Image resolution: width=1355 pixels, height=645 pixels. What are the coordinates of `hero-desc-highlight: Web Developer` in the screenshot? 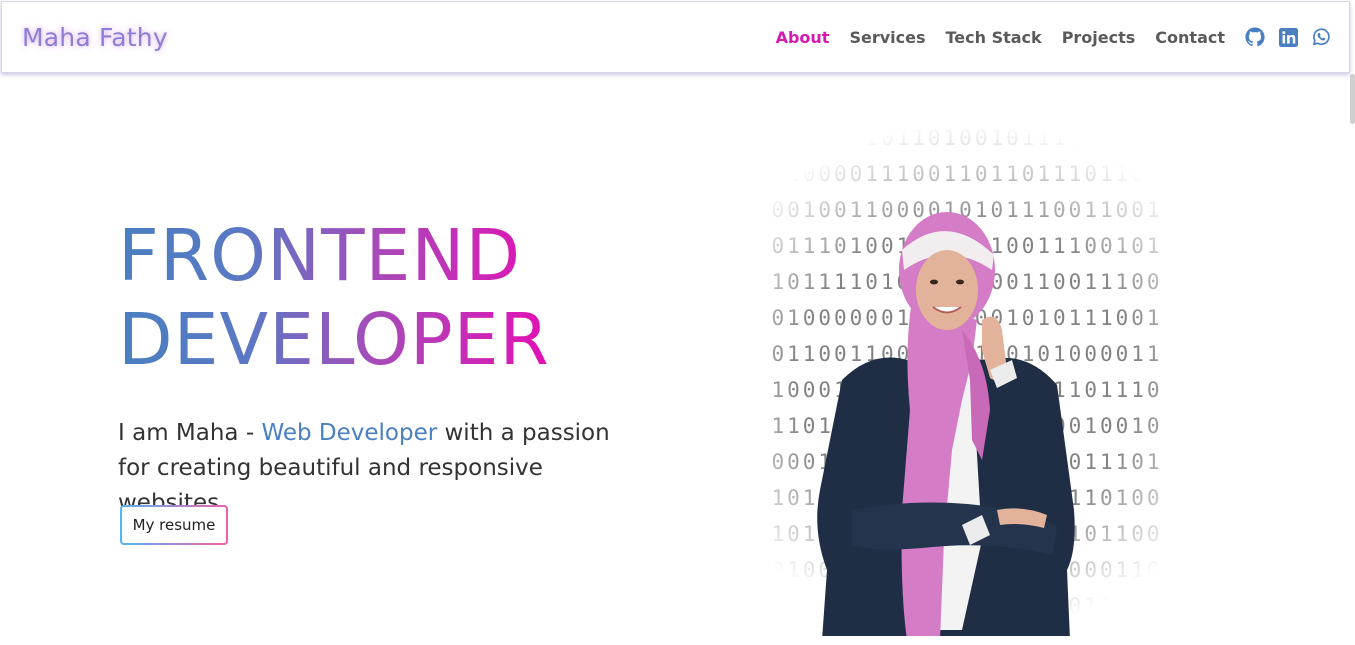 It's located at (349, 433).